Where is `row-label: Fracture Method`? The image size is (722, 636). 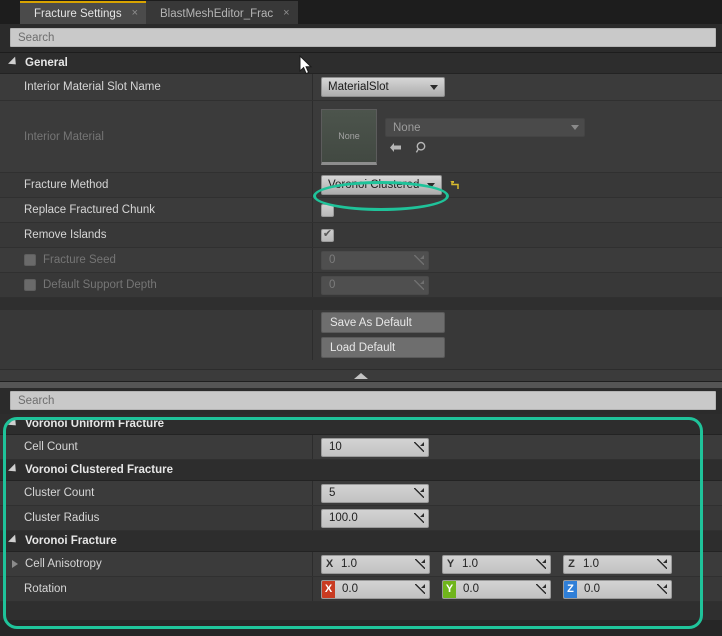
row-label: Fracture Method is located at coordinates (156, 185).